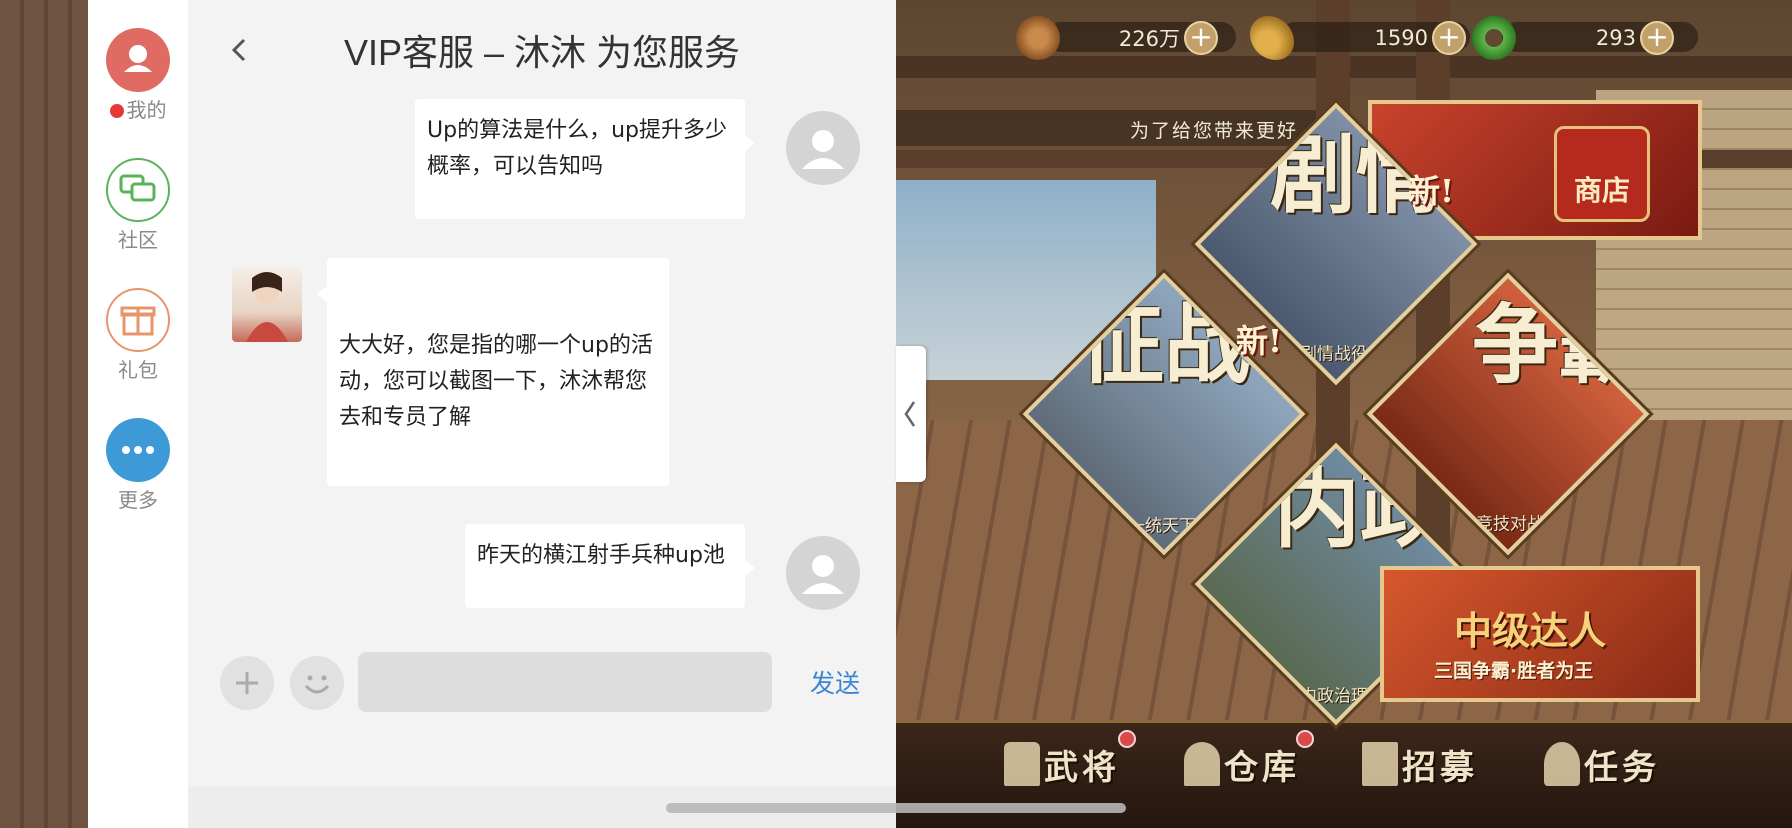 The image size is (1792, 828). What do you see at coordinates (896, 808) in the screenshot?
I see `home-indicator` at bounding box center [896, 808].